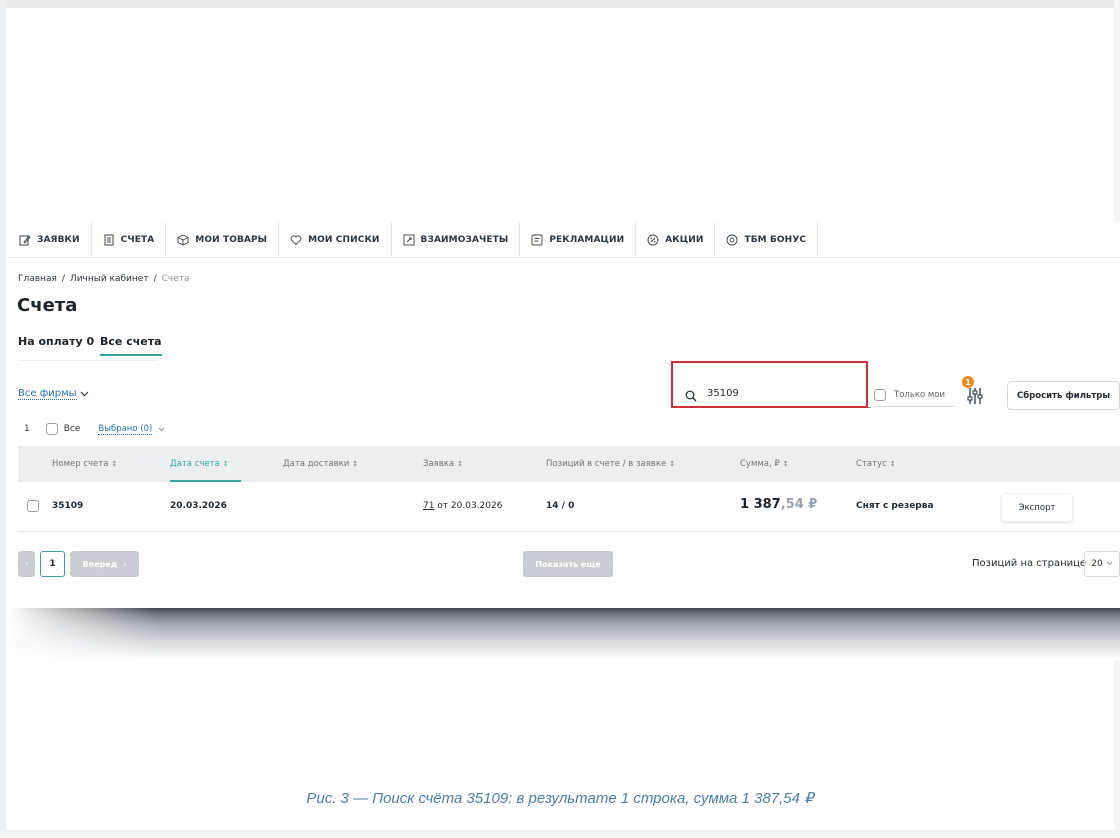 This screenshot has width=1120, height=838. I want to click on selection-count: 1, so click(27, 429).